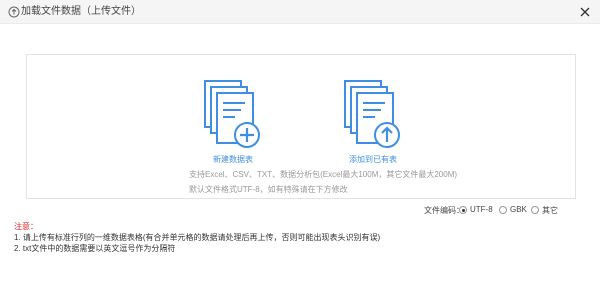 Image resolution: width=600 pixels, height=307 pixels. Describe the element at coordinates (233, 115) in the screenshot. I see `document-plus-icon` at that location.